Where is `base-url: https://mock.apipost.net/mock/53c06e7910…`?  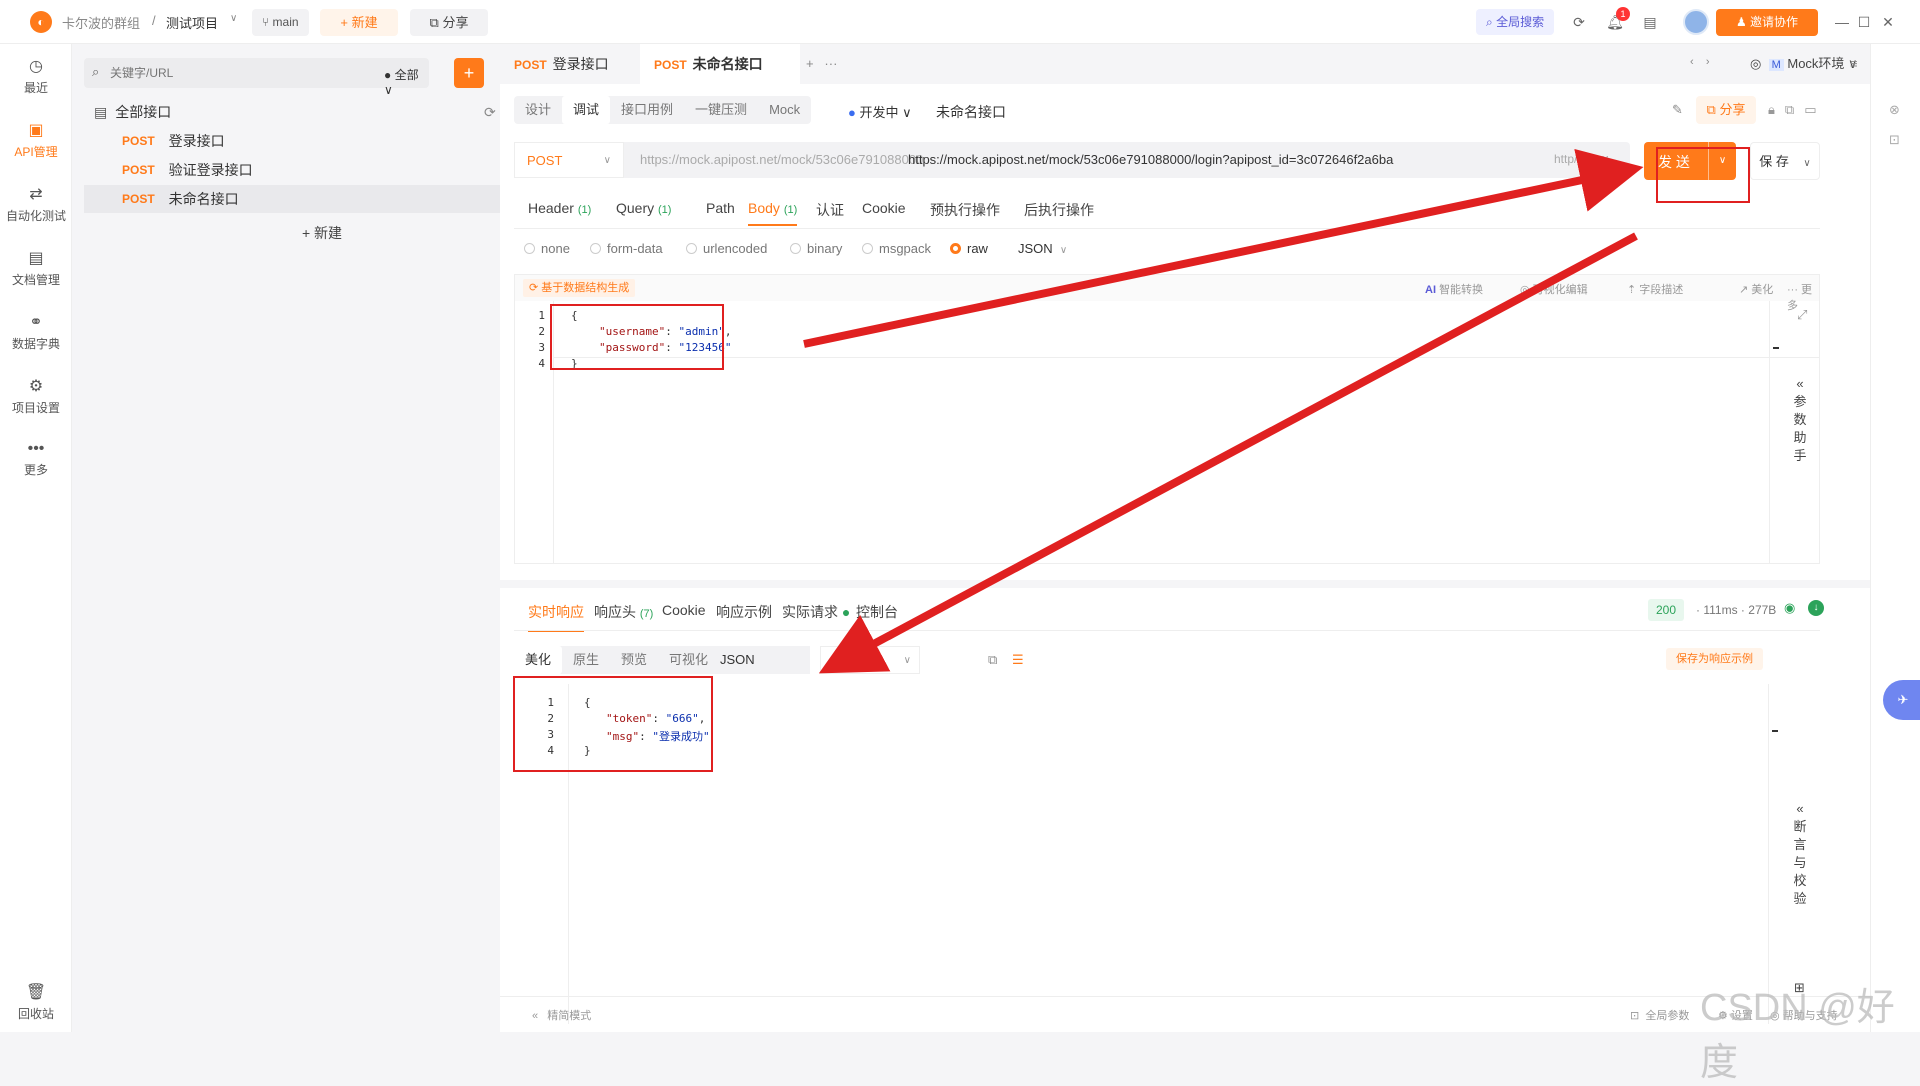
base-url: https://mock.apipost.net/mock/53c06e7910… is located at coordinates (782, 159).